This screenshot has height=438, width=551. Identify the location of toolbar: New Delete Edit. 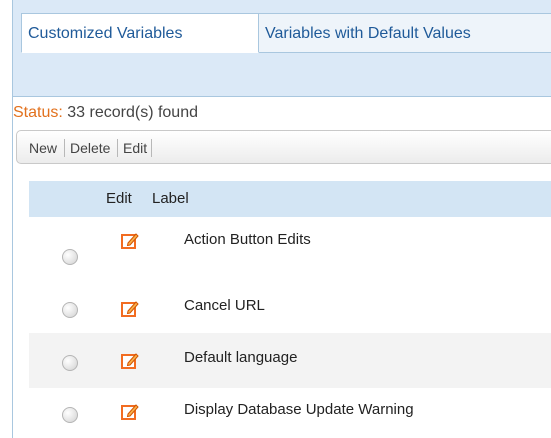
(283, 147).